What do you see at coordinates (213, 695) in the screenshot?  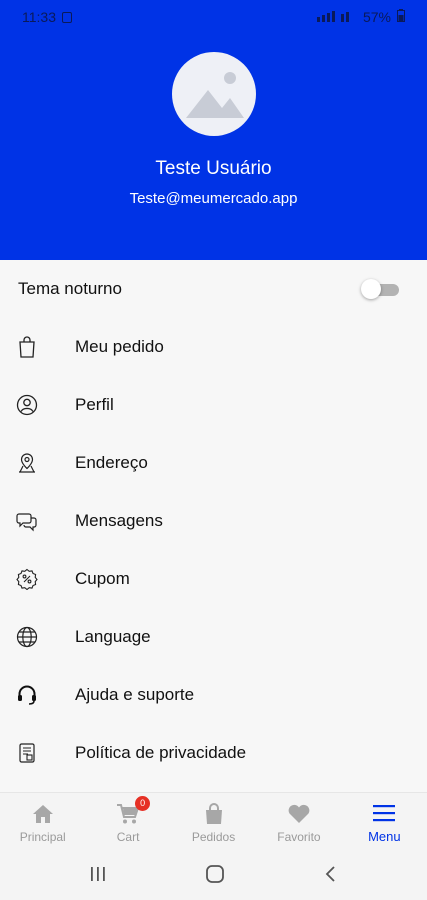 I see `menu-item-ajuda: Ajuda e suporte` at bounding box center [213, 695].